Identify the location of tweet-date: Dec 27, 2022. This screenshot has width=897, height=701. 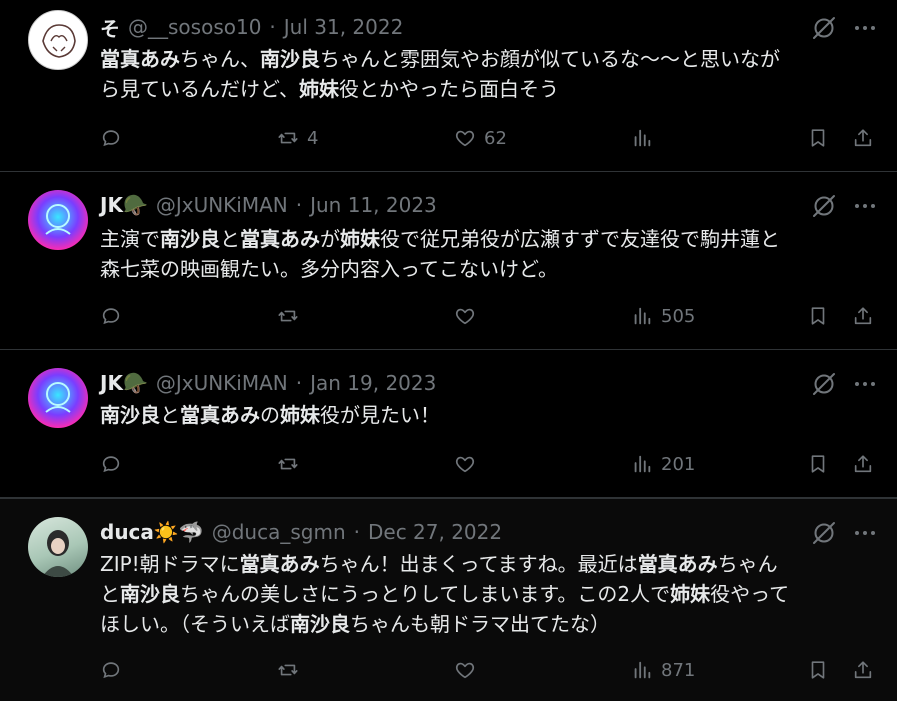
(435, 532).